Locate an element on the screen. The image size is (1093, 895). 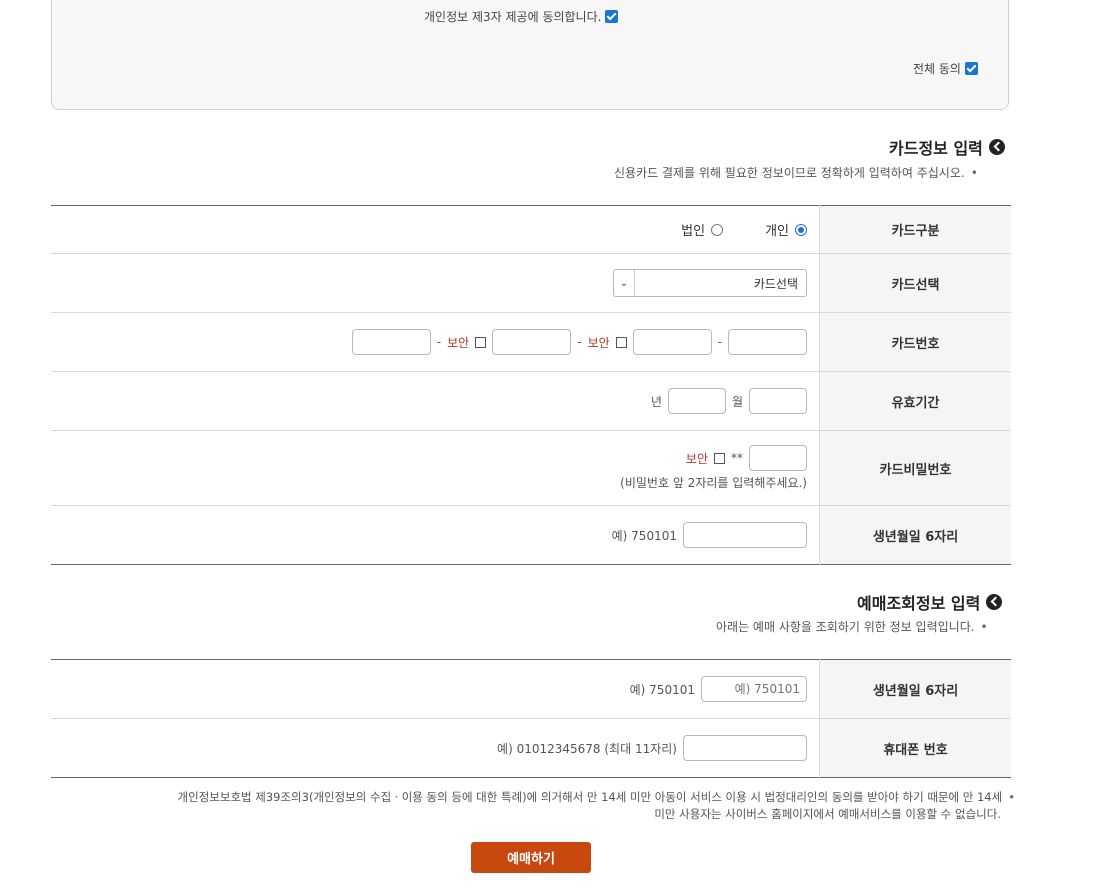
all-consent-label: 전체 동의 is located at coordinates (937, 69).